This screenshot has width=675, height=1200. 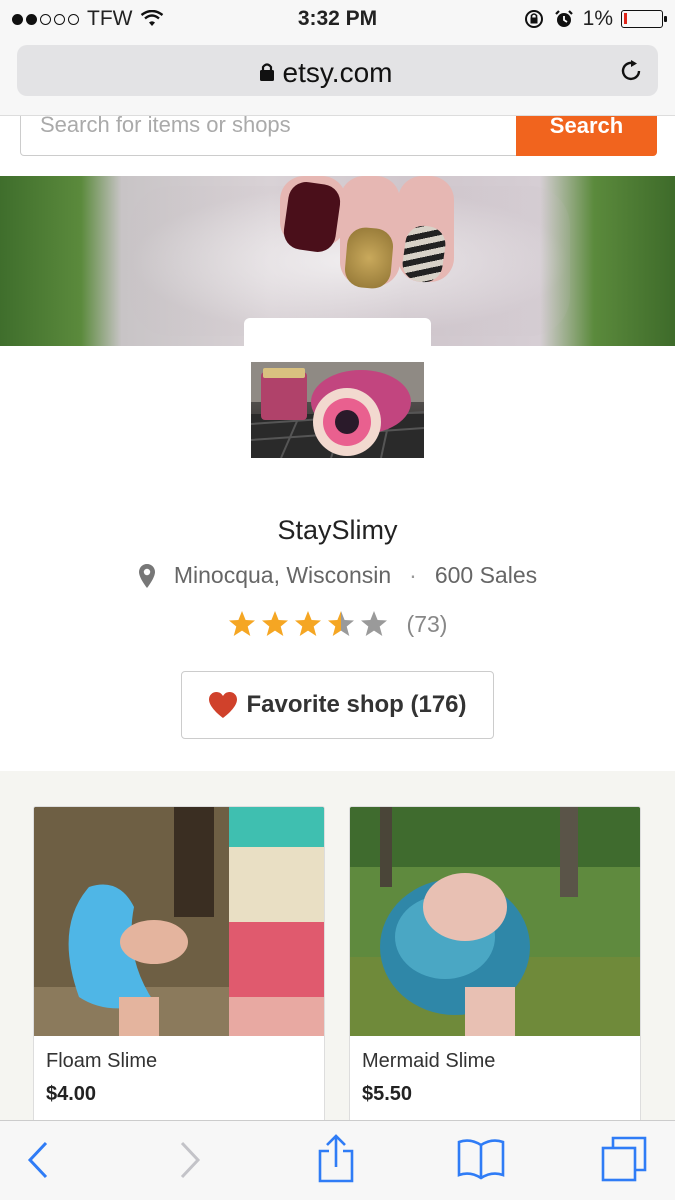 What do you see at coordinates (337, 338) in the screenshot?
I see `shop-avatar-frame` at bounding box center [337, 338].